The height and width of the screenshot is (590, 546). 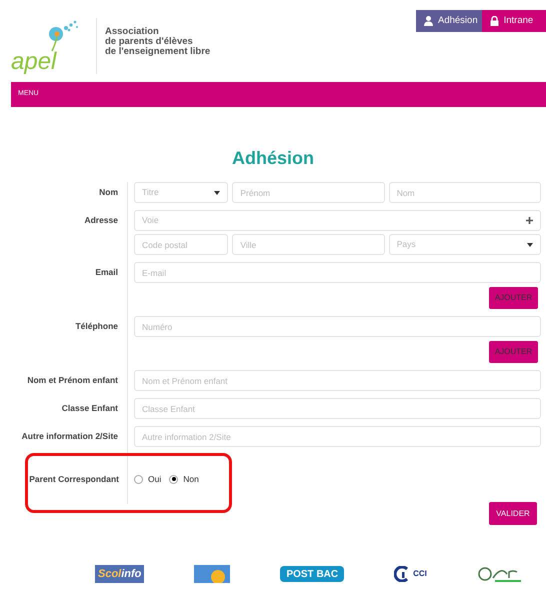 What do you see at coordinates (337, 436) in the screenshot?
I see `input-field: Autre information 2/Site` at bounding box center [337, 436].